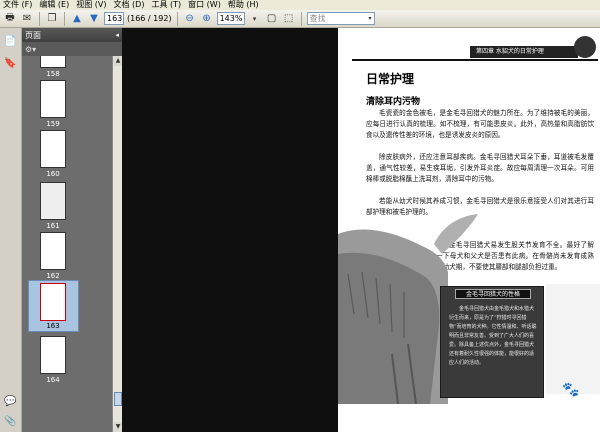 This screenshot has width=600, height=432. I want to click on search-input: 查找 ▾, so click(340, 18).